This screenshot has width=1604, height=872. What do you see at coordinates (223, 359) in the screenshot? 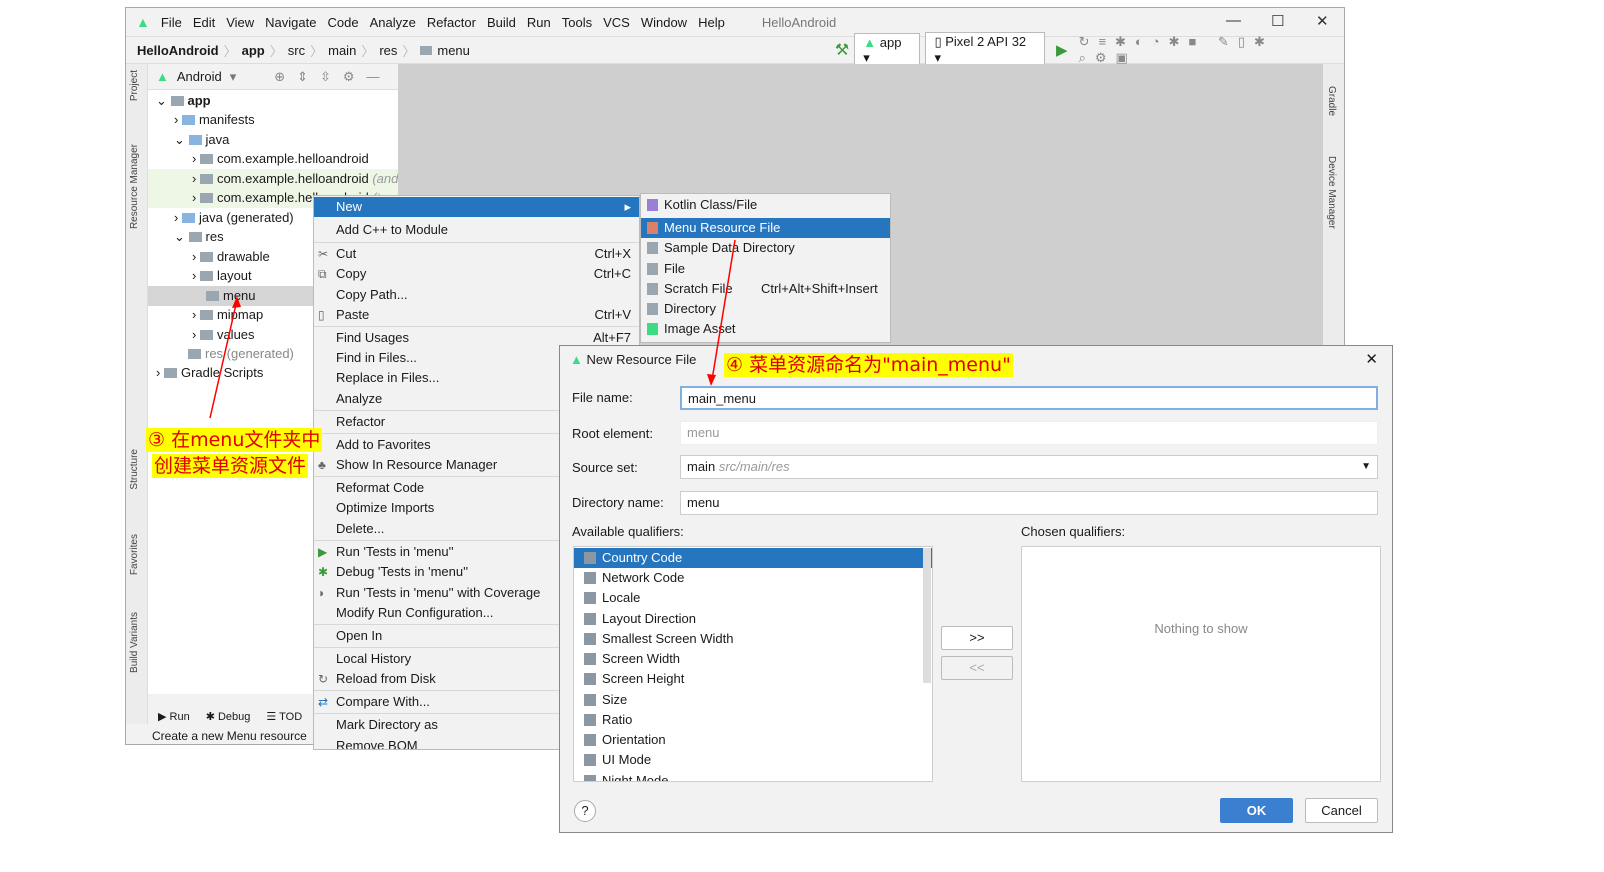
I see `arrow-step3` at bounding box center [223, 359].